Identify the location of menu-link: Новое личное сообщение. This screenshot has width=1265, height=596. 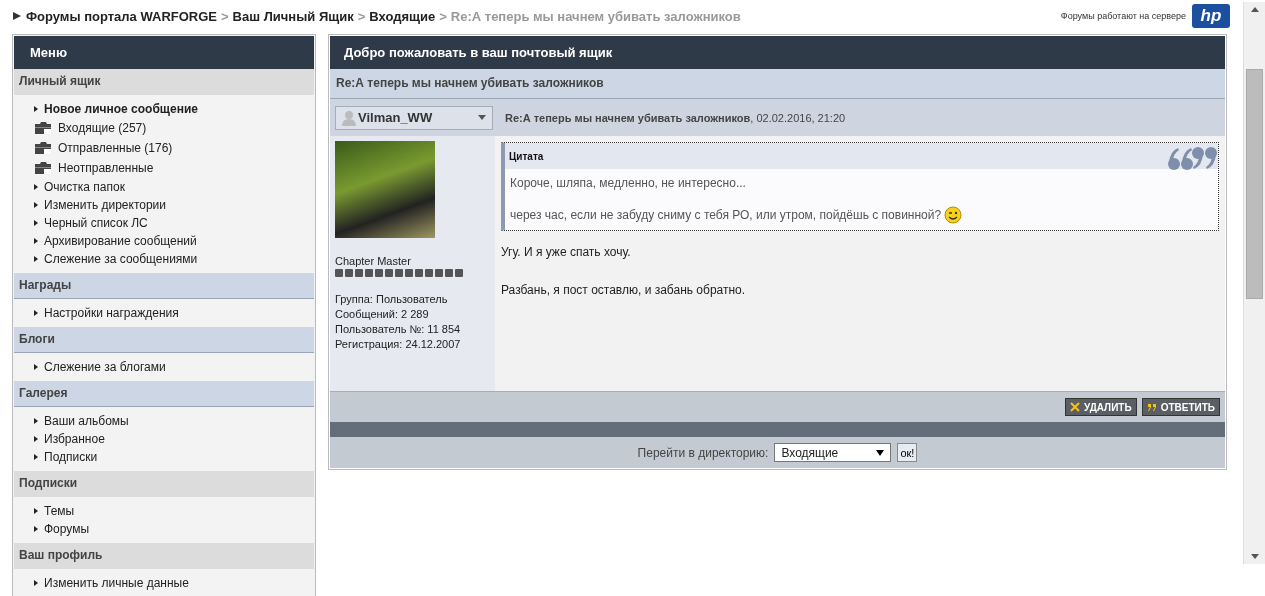
(121, 109).